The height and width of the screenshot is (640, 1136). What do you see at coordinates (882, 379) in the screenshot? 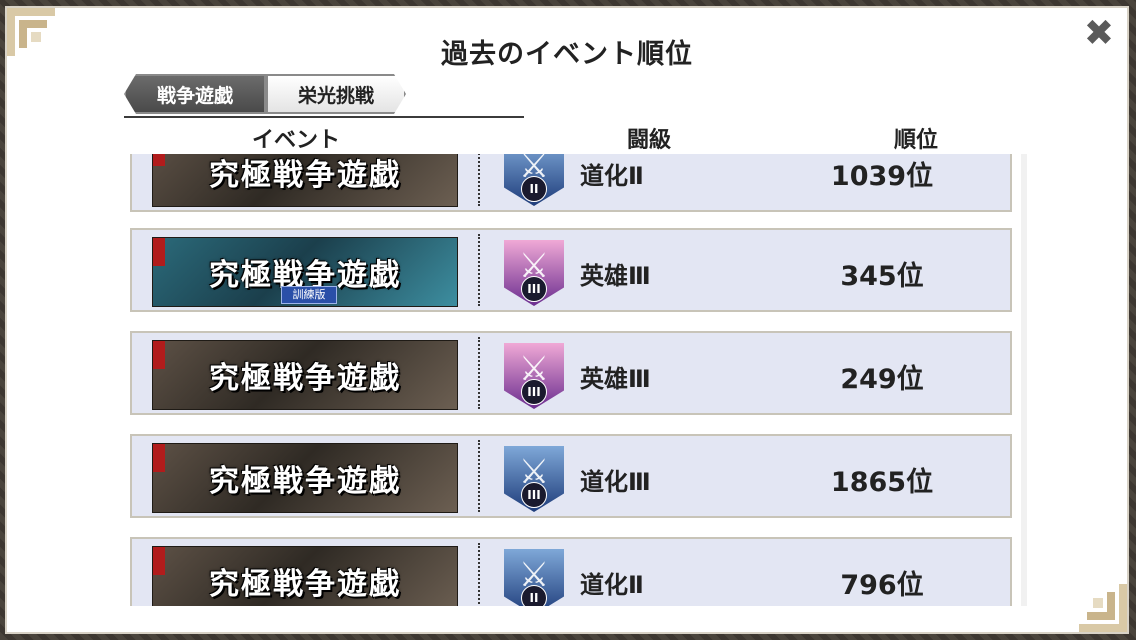
I see `rank-value: 249位` at bounding box center [882, 379].